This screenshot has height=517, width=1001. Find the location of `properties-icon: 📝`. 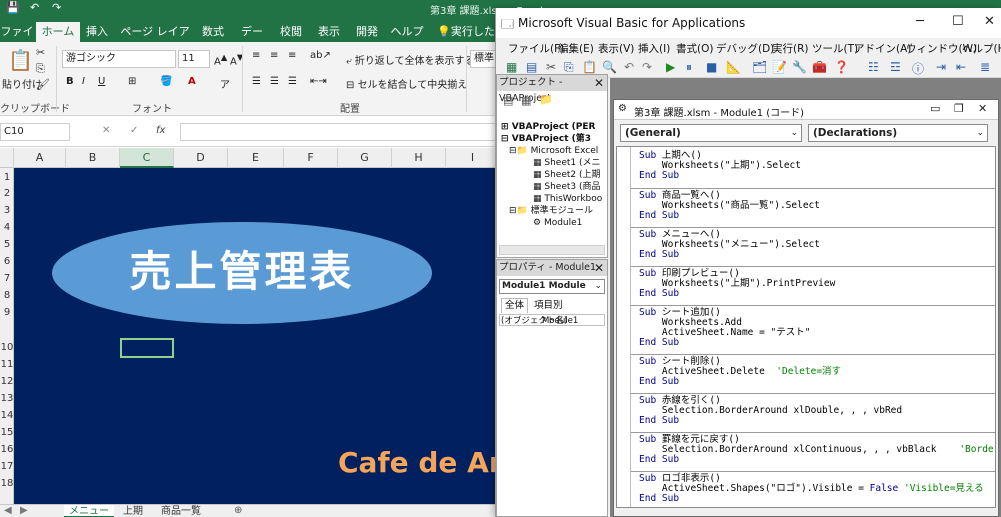

properties-icon: 📝 is located at coordinates (779, 67).